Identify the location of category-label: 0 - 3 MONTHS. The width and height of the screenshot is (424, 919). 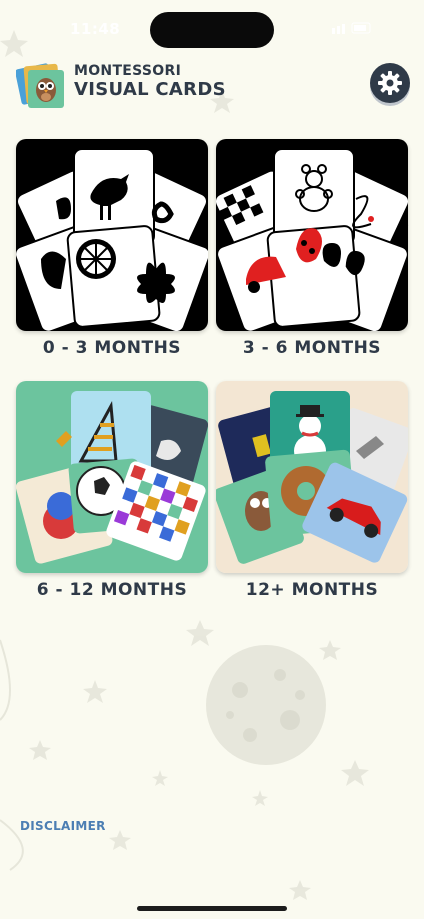
(112, 348).